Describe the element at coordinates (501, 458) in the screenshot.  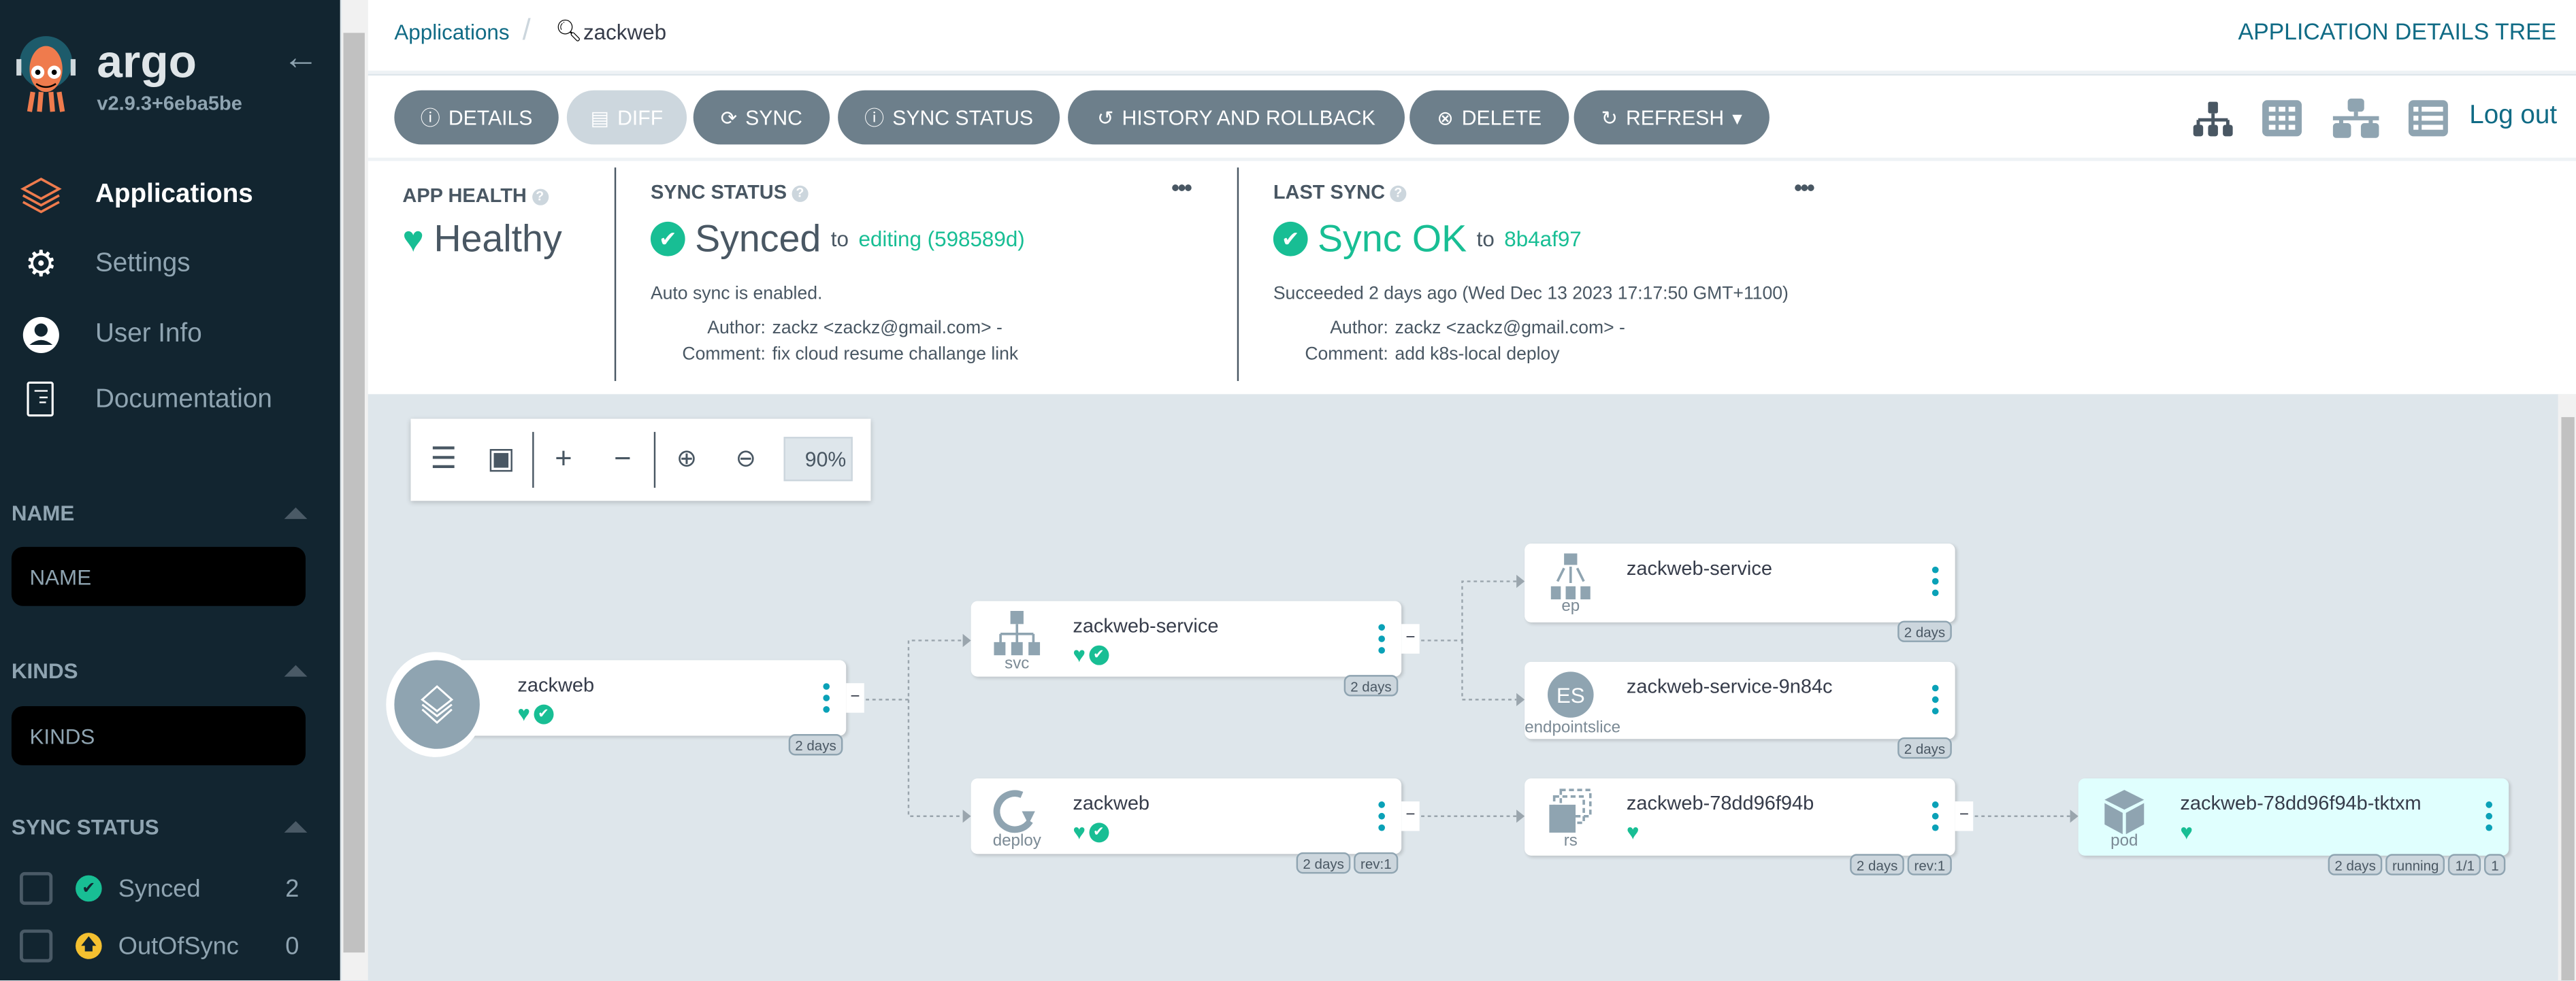
I see `fit-screen-icon: ▣` at that location.